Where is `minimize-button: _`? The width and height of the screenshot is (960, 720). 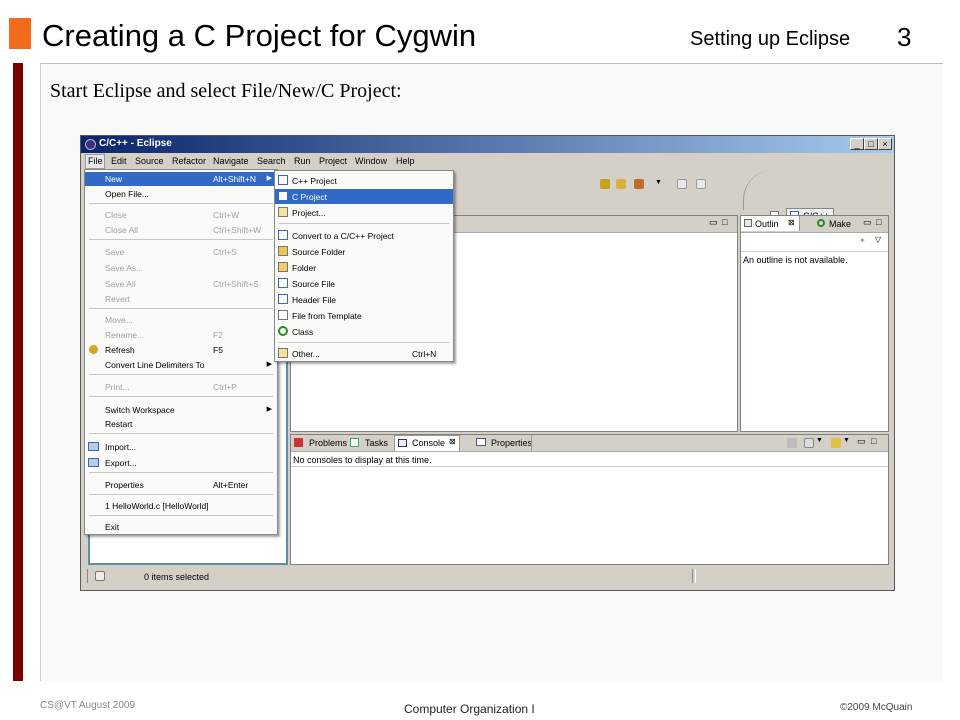
minimize-button: _ is located at coordinates (857, 144).